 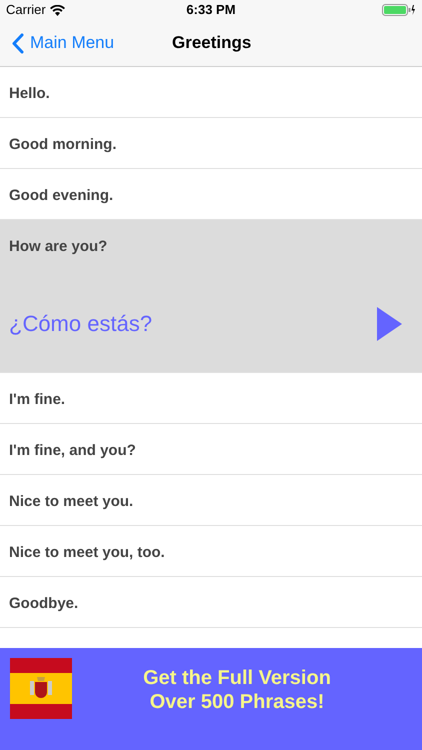 I want to click on banner-subline: Over 500 Phrases!, so click(x=237, y=702).